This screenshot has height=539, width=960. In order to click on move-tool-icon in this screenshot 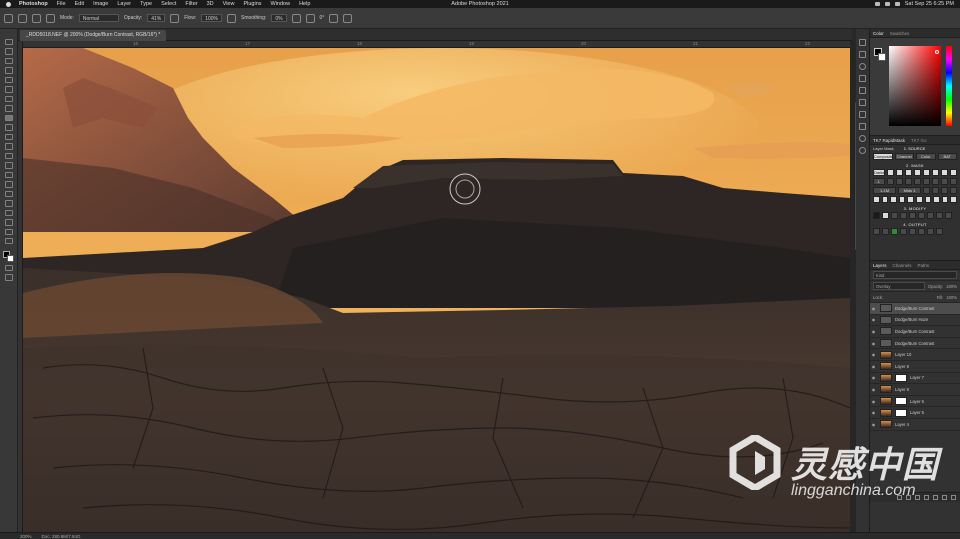, I will do `click(8, 42)`.